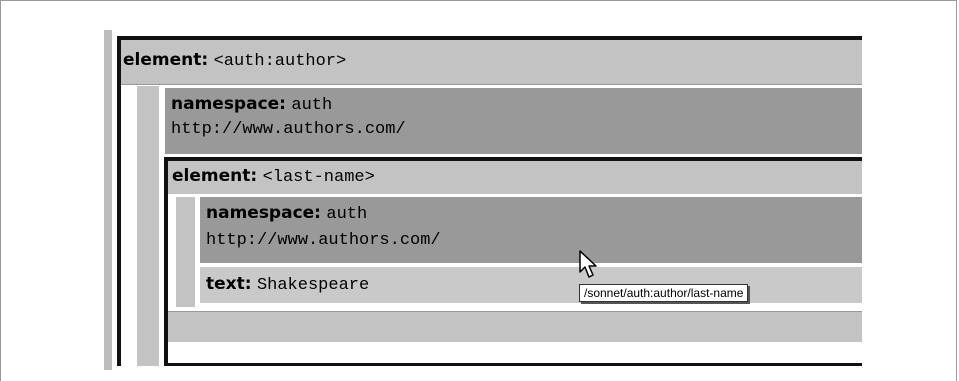 The image size is (959, 381). Describe the element at coordinates (588, 264) in the screenshot. I see `arrow-pointer-icon` at that location.